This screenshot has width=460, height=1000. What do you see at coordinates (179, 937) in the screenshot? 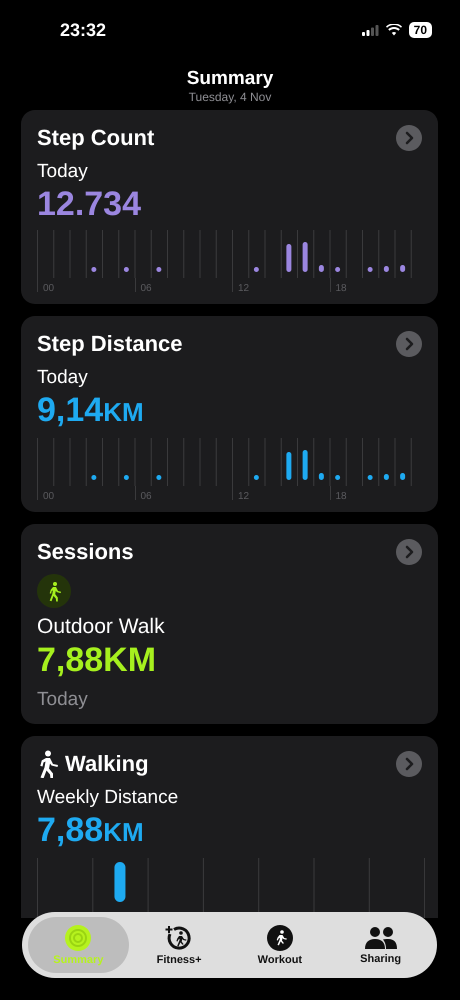
I see `runner-plus-icon` at bounding box center [179, 937].